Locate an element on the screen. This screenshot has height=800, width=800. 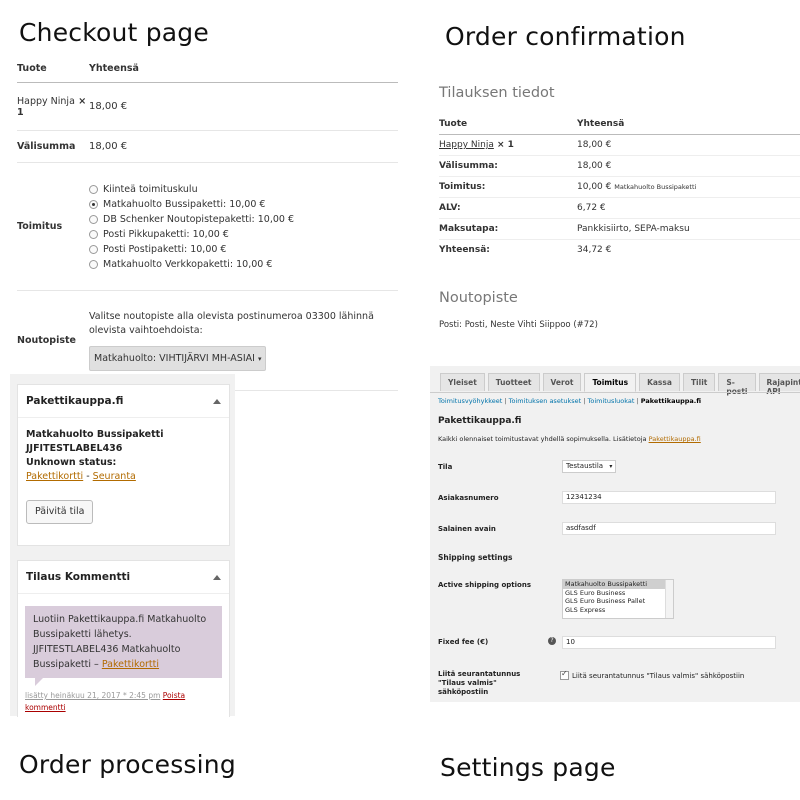
pickup-point-text: Posti: Posti, Neste Vihti Siippoo (#72) is located at coordinates (518, 325).